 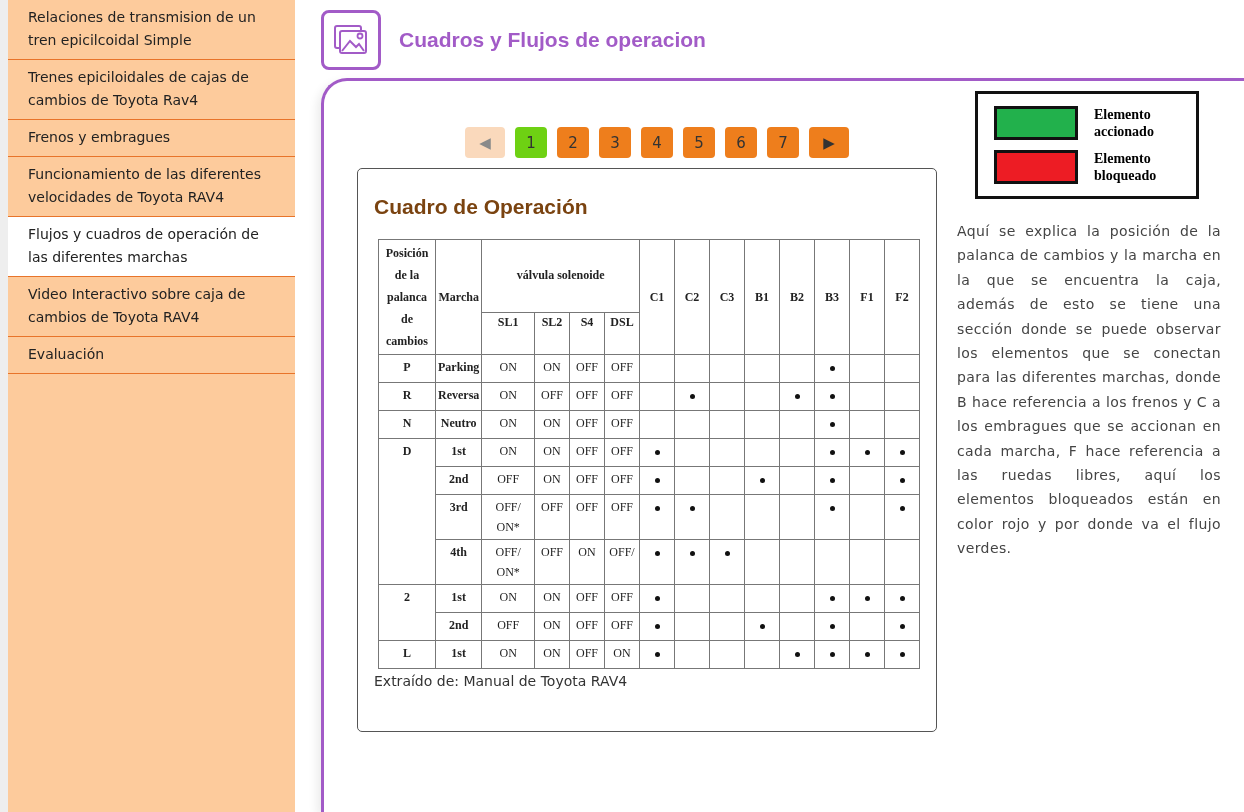 I want to click on page-button: 1, so click(x=531, y=142).